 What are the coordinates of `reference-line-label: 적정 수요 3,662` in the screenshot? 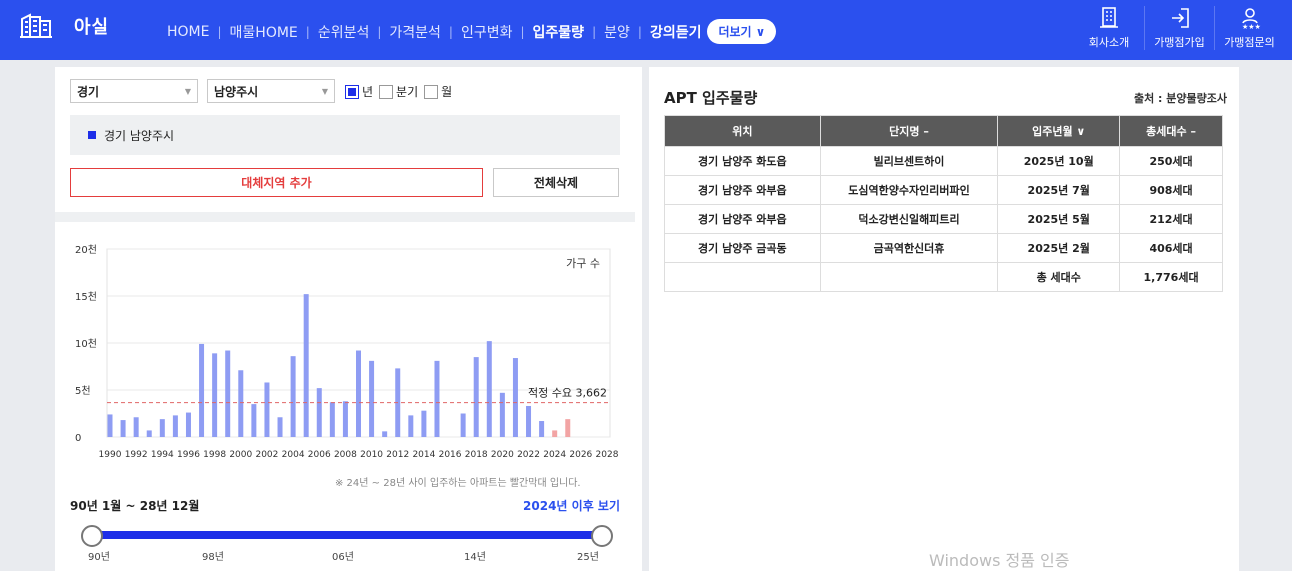 It's located at (567, 393).